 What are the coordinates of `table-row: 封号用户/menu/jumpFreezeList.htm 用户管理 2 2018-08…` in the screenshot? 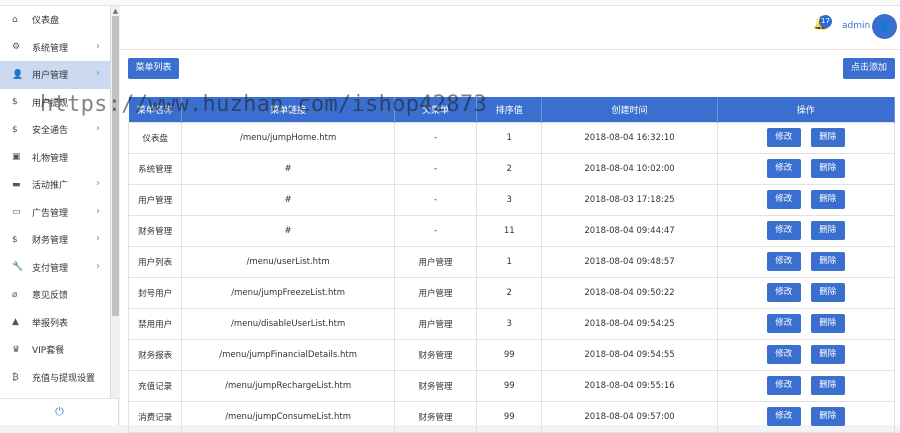 It's located at (511, 292).